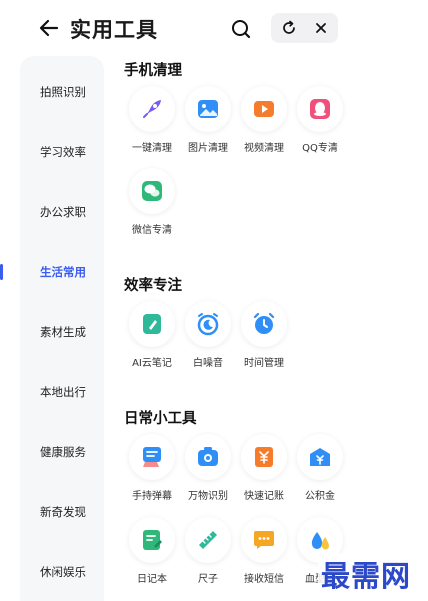  Describe the element at coordinates (264, 363) in the screenshot. I see `tool-label: 时间管理` at that location.